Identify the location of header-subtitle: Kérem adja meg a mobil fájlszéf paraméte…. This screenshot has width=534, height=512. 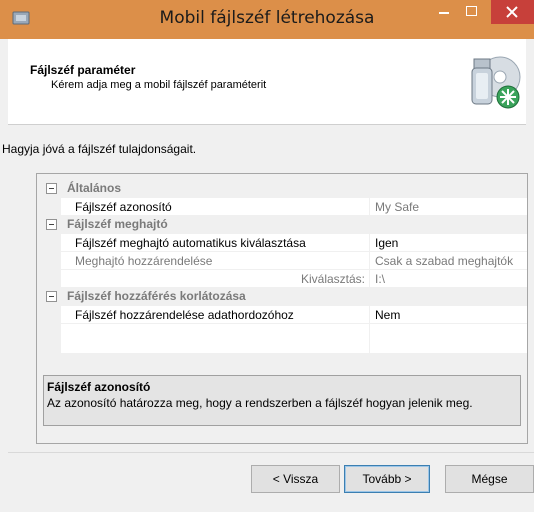
(159, 85).